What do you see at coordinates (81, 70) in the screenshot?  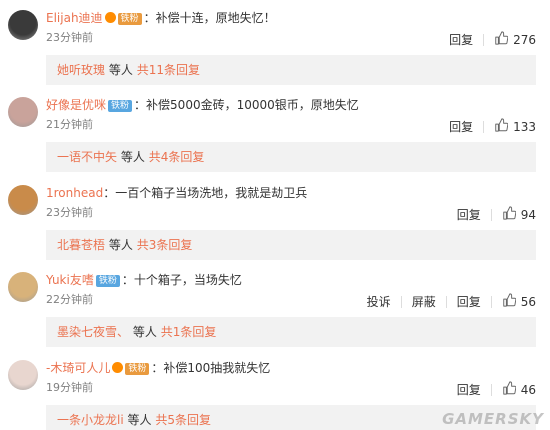 I see `reply-username: 她听玫瑰` at bounding box center [81, 70].